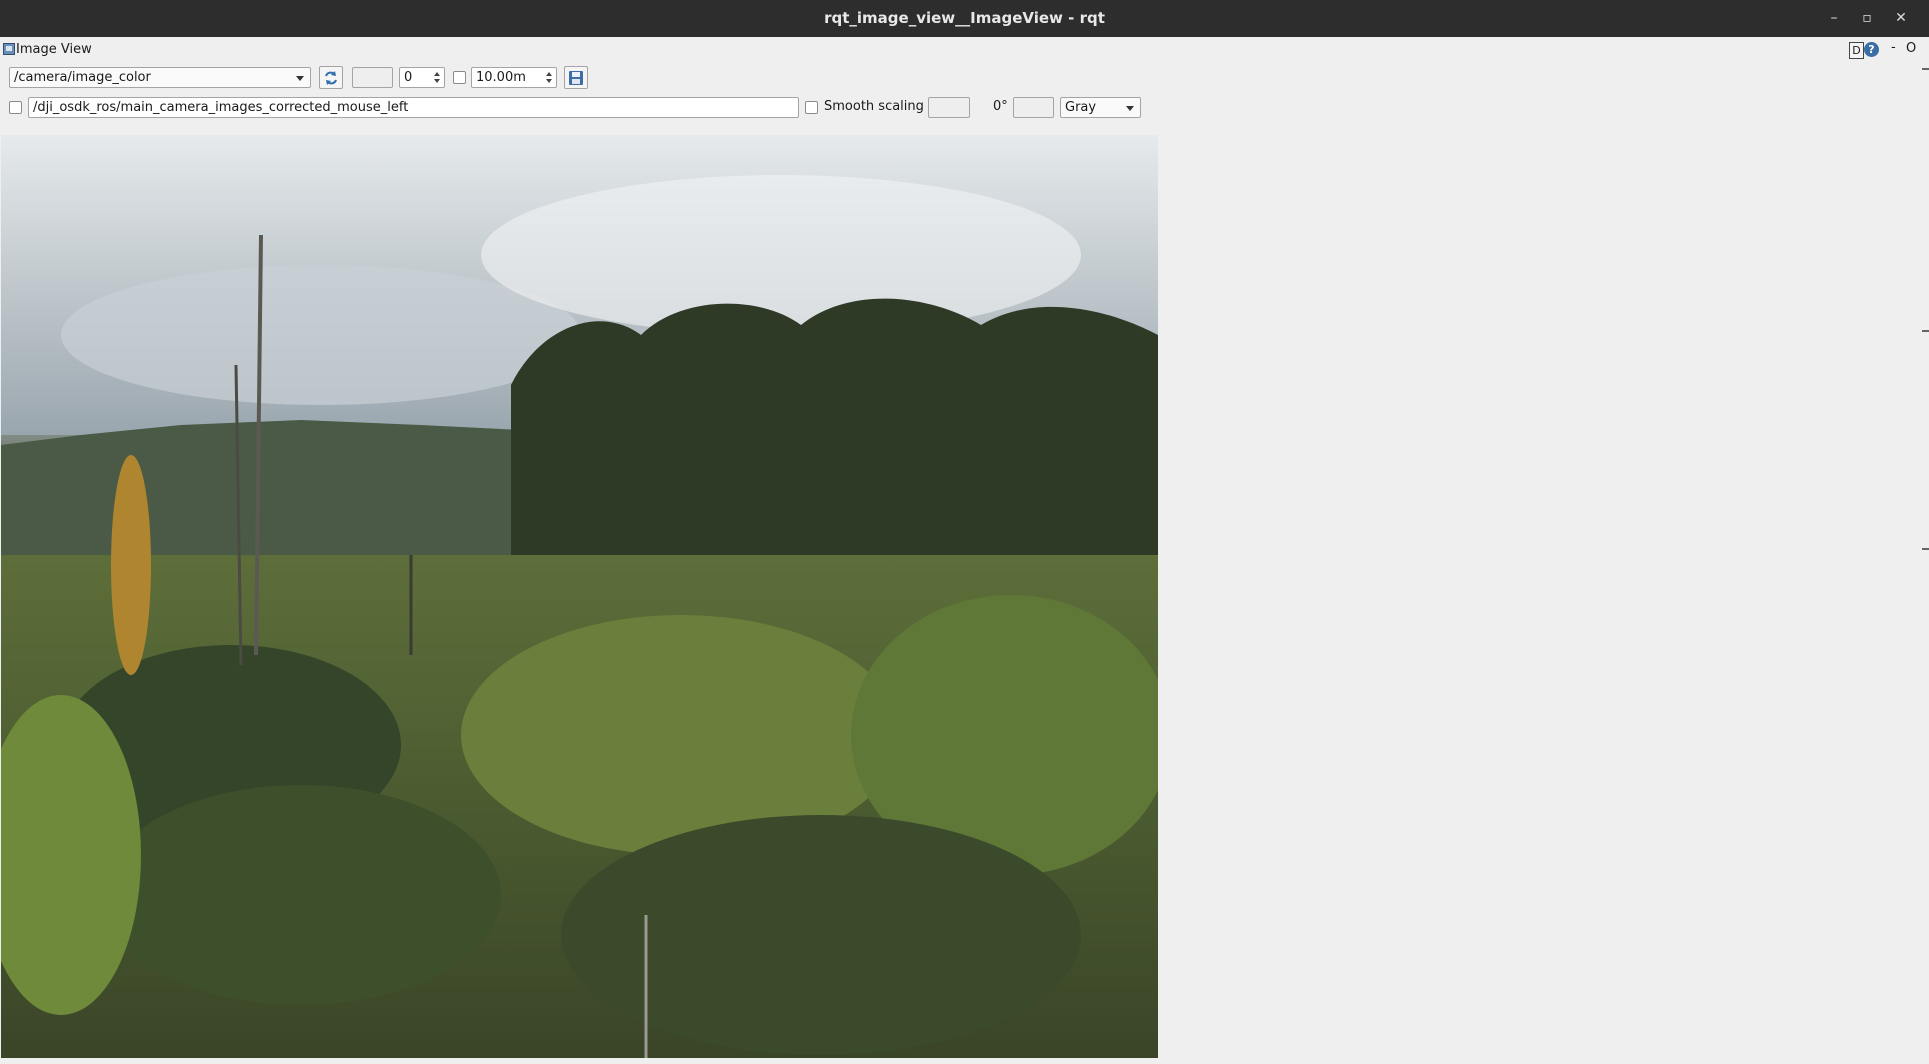 The image size is (1929, 1064). What do you see at coordinates (1081, 107) in the screenshot?
I see `colormap-select-value: Gray` at bounding box center [1081, 107].